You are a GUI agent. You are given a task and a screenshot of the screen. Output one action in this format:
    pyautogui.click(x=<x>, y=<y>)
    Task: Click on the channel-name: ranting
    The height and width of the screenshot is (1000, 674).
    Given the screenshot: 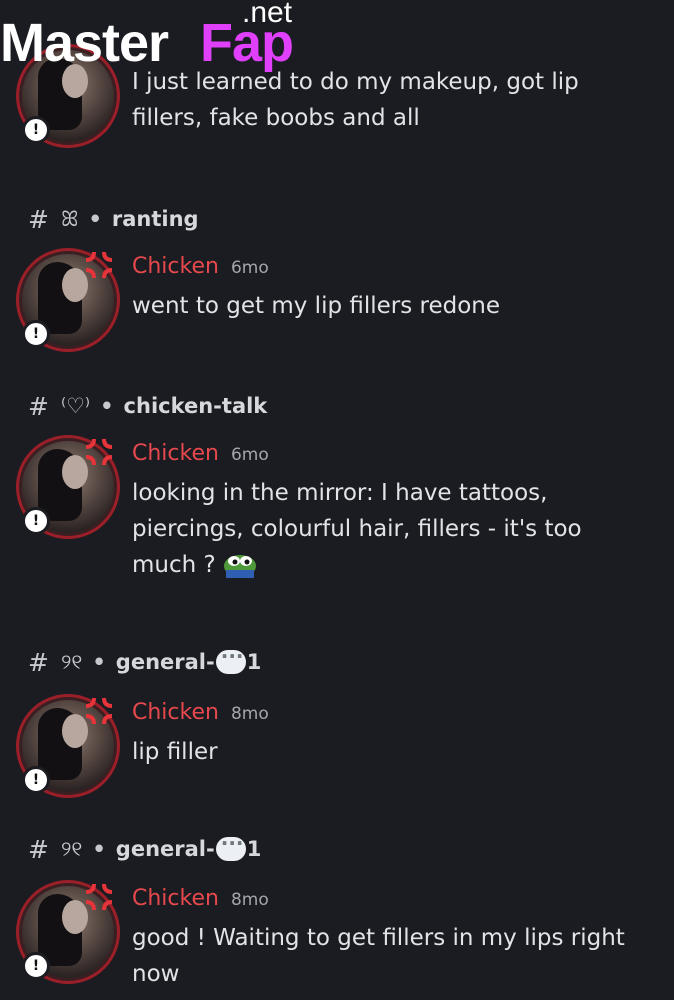 What is the action you would take?
    pyautogui.click(x=155, y=219)
    